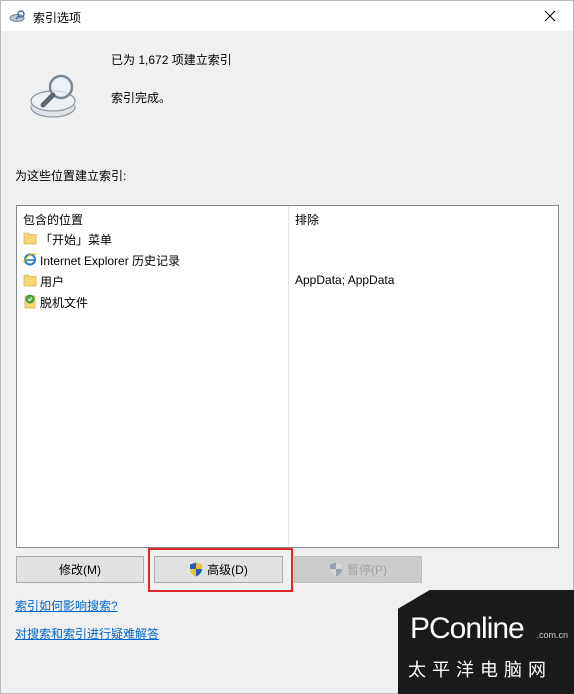  Describe the element at coordinates (141, 98) in the screenshot. I see `index-status-text: 索引完成。` at that location.